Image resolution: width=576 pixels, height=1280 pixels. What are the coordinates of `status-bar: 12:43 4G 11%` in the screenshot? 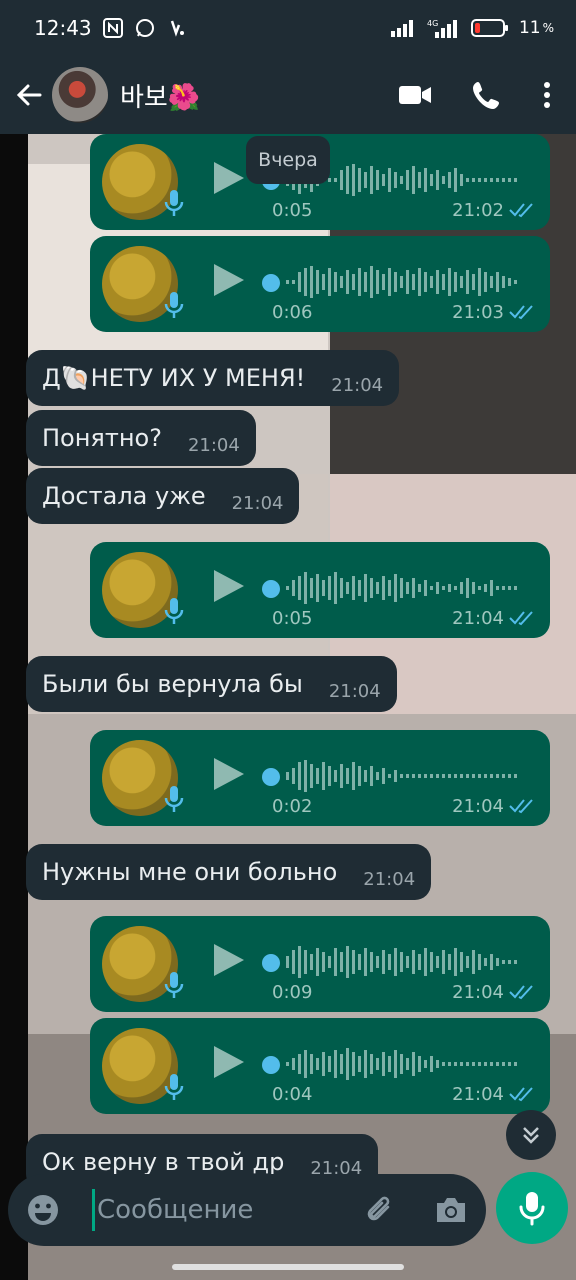 It's located at (288, 28).